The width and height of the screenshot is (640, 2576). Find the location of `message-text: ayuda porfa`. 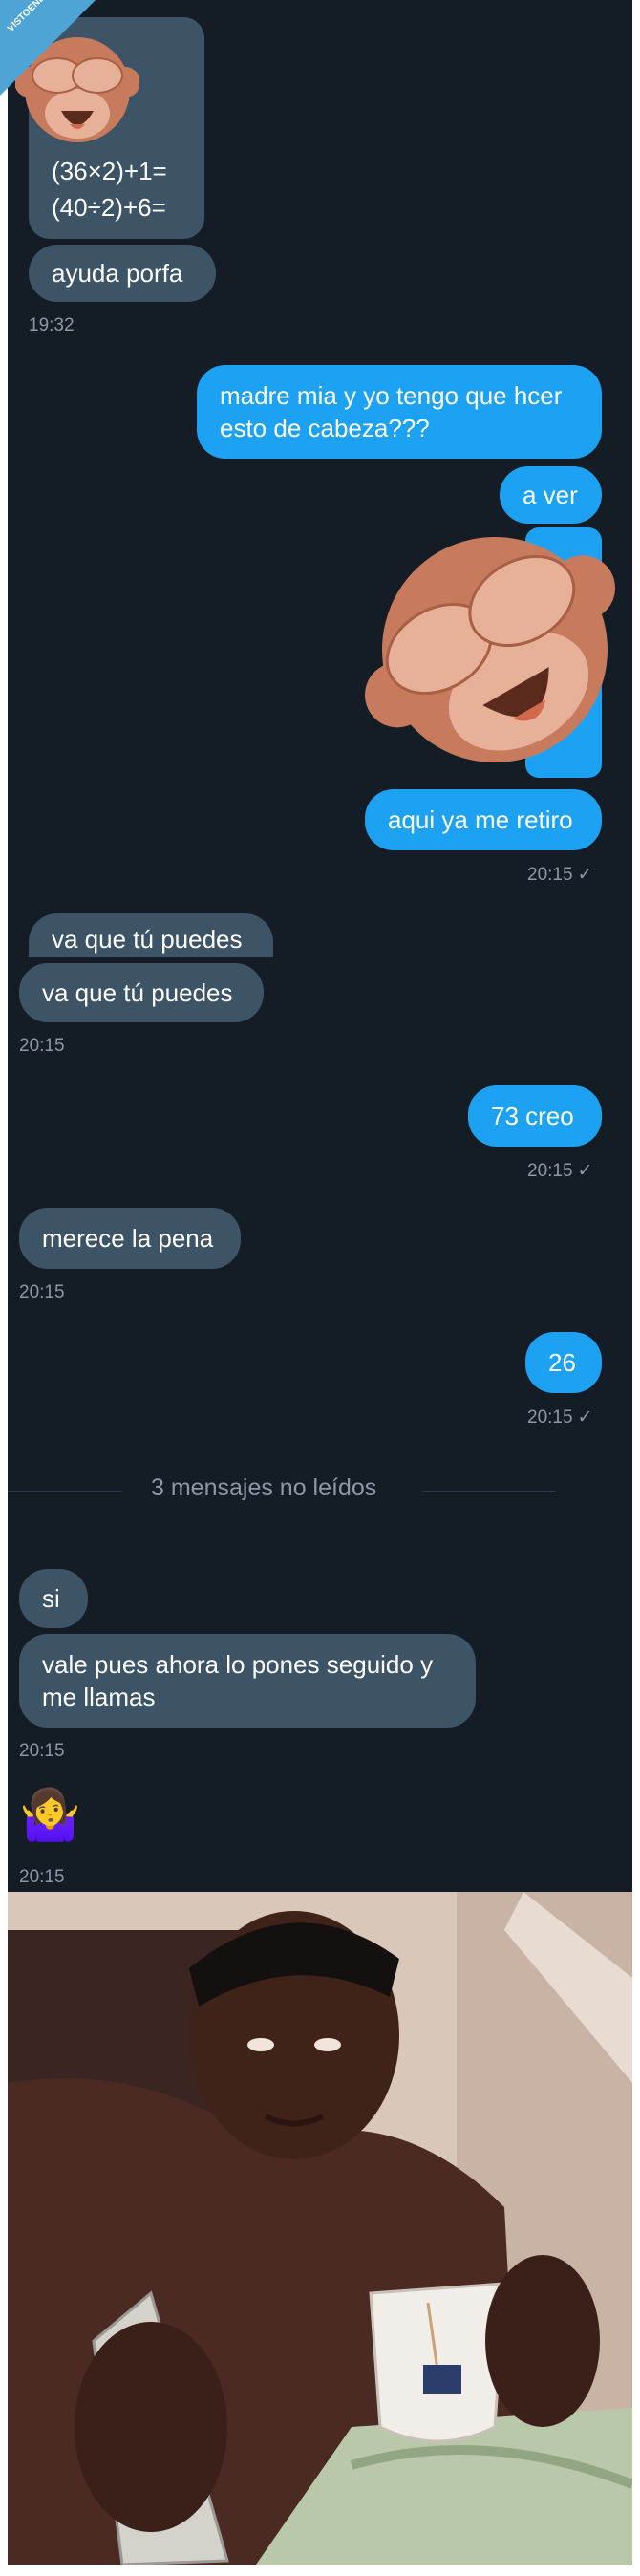

message-text: ayuda porfa is located at coordinates (117, 273).